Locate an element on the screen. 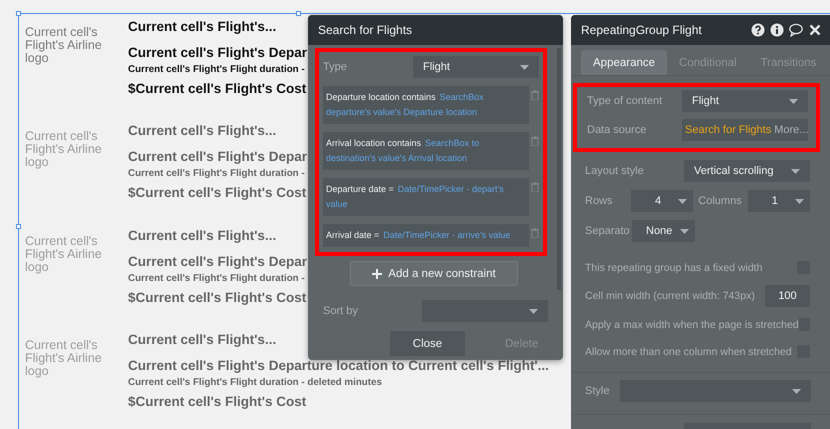 Image resolution: width=830 pixels, height=429 pixels. field-label: Rows is located at coordinates (599, 201).